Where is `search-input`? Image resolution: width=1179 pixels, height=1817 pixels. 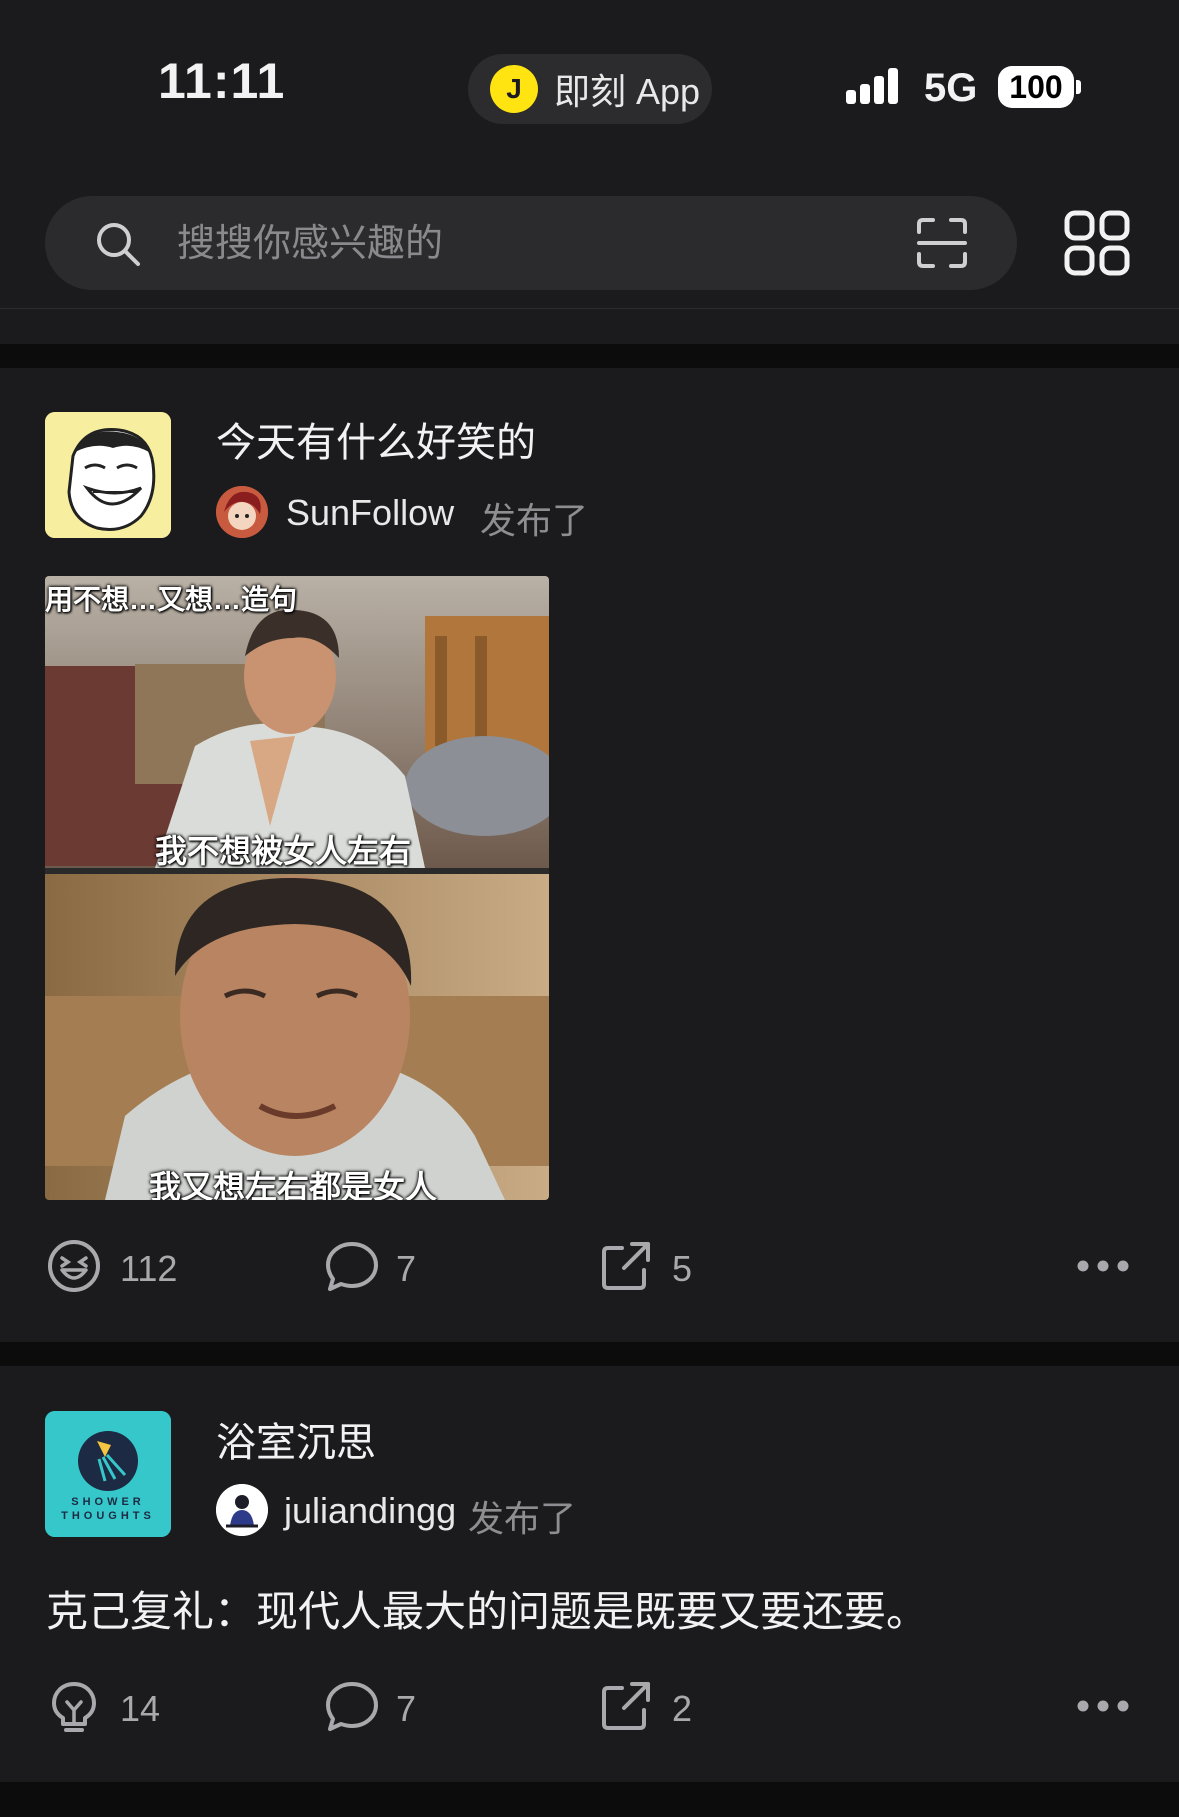 search-input is located at coordinates (517, 244).